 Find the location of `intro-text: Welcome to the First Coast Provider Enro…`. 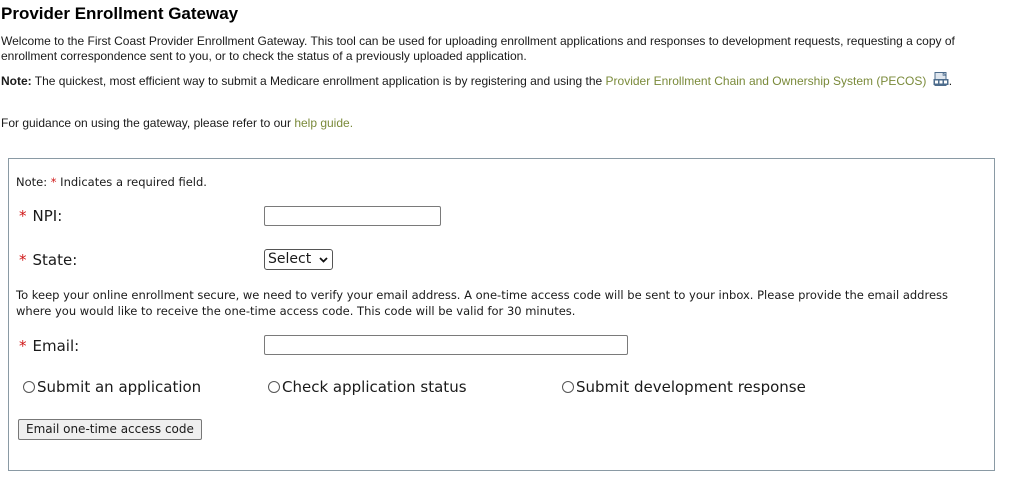

intro-text: Welcome to the First Coast Provider Enro… is located at coordinates (478, 48).